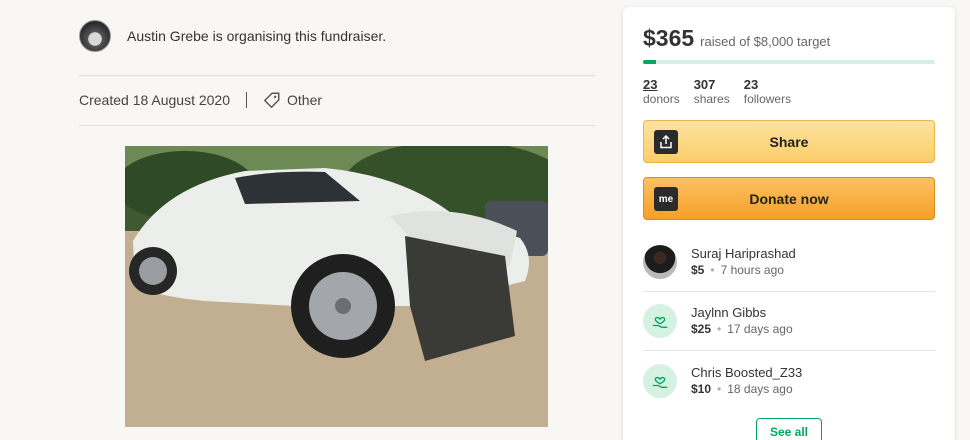  I want to click on campaign-meta: Created 18 August 2020 Other, so click(200, 100).